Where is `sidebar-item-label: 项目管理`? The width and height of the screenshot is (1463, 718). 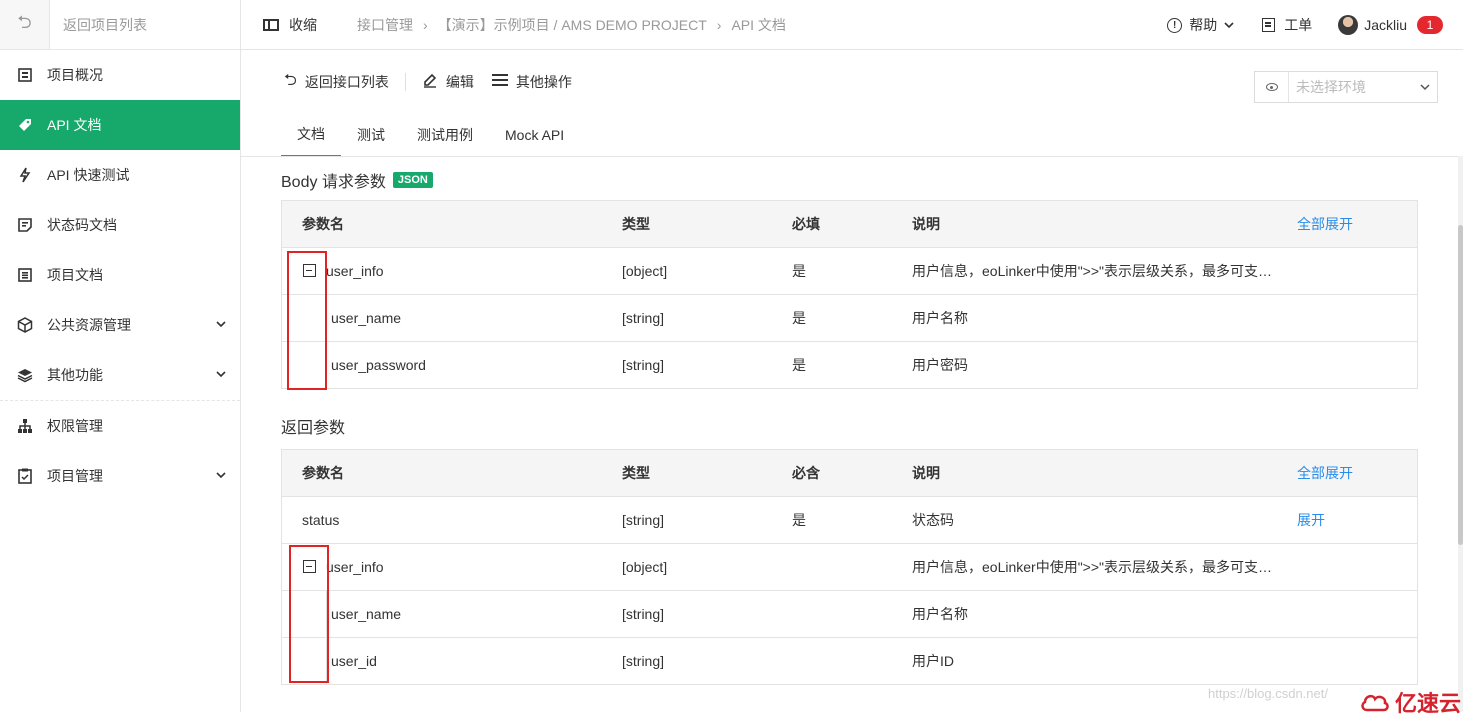
sidebar-item-label: 项目管理 is located at coordinates (75, 476).